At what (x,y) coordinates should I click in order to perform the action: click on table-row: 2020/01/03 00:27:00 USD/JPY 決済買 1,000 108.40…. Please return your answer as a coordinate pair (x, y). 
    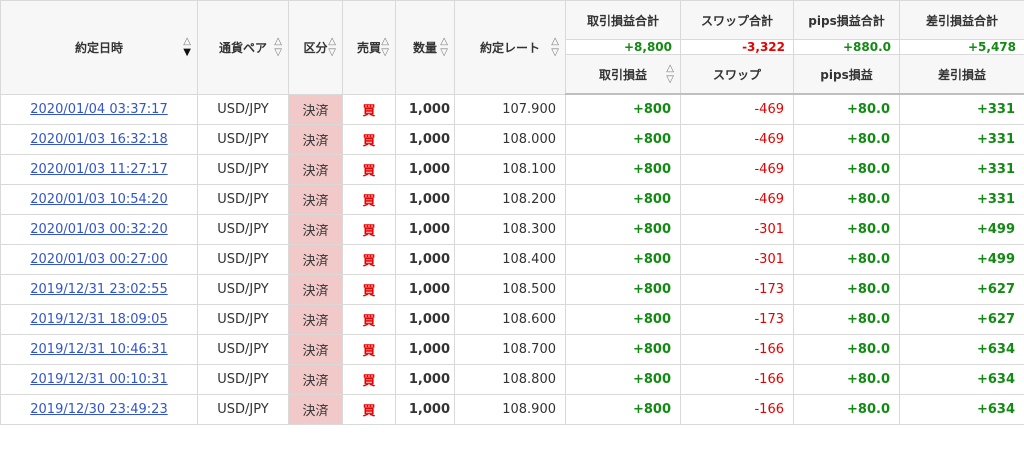
    Looking at the image, I should click on (512, 259).